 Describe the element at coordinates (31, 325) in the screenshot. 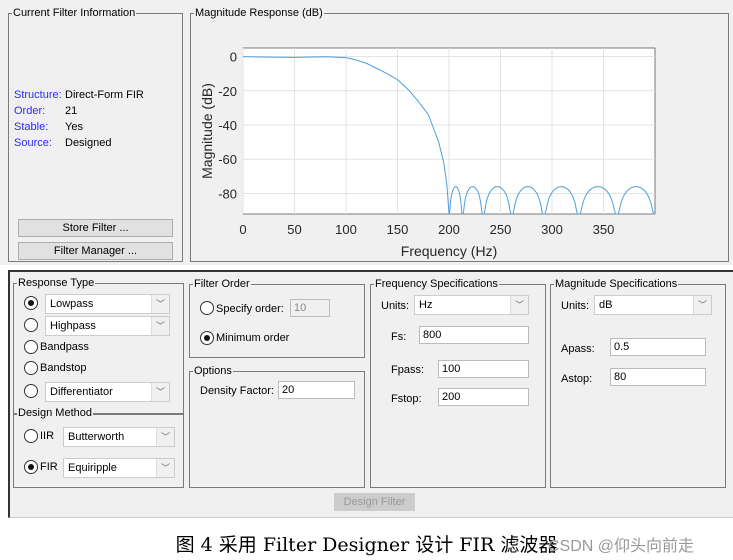

I see `highpass-radio` at that location.